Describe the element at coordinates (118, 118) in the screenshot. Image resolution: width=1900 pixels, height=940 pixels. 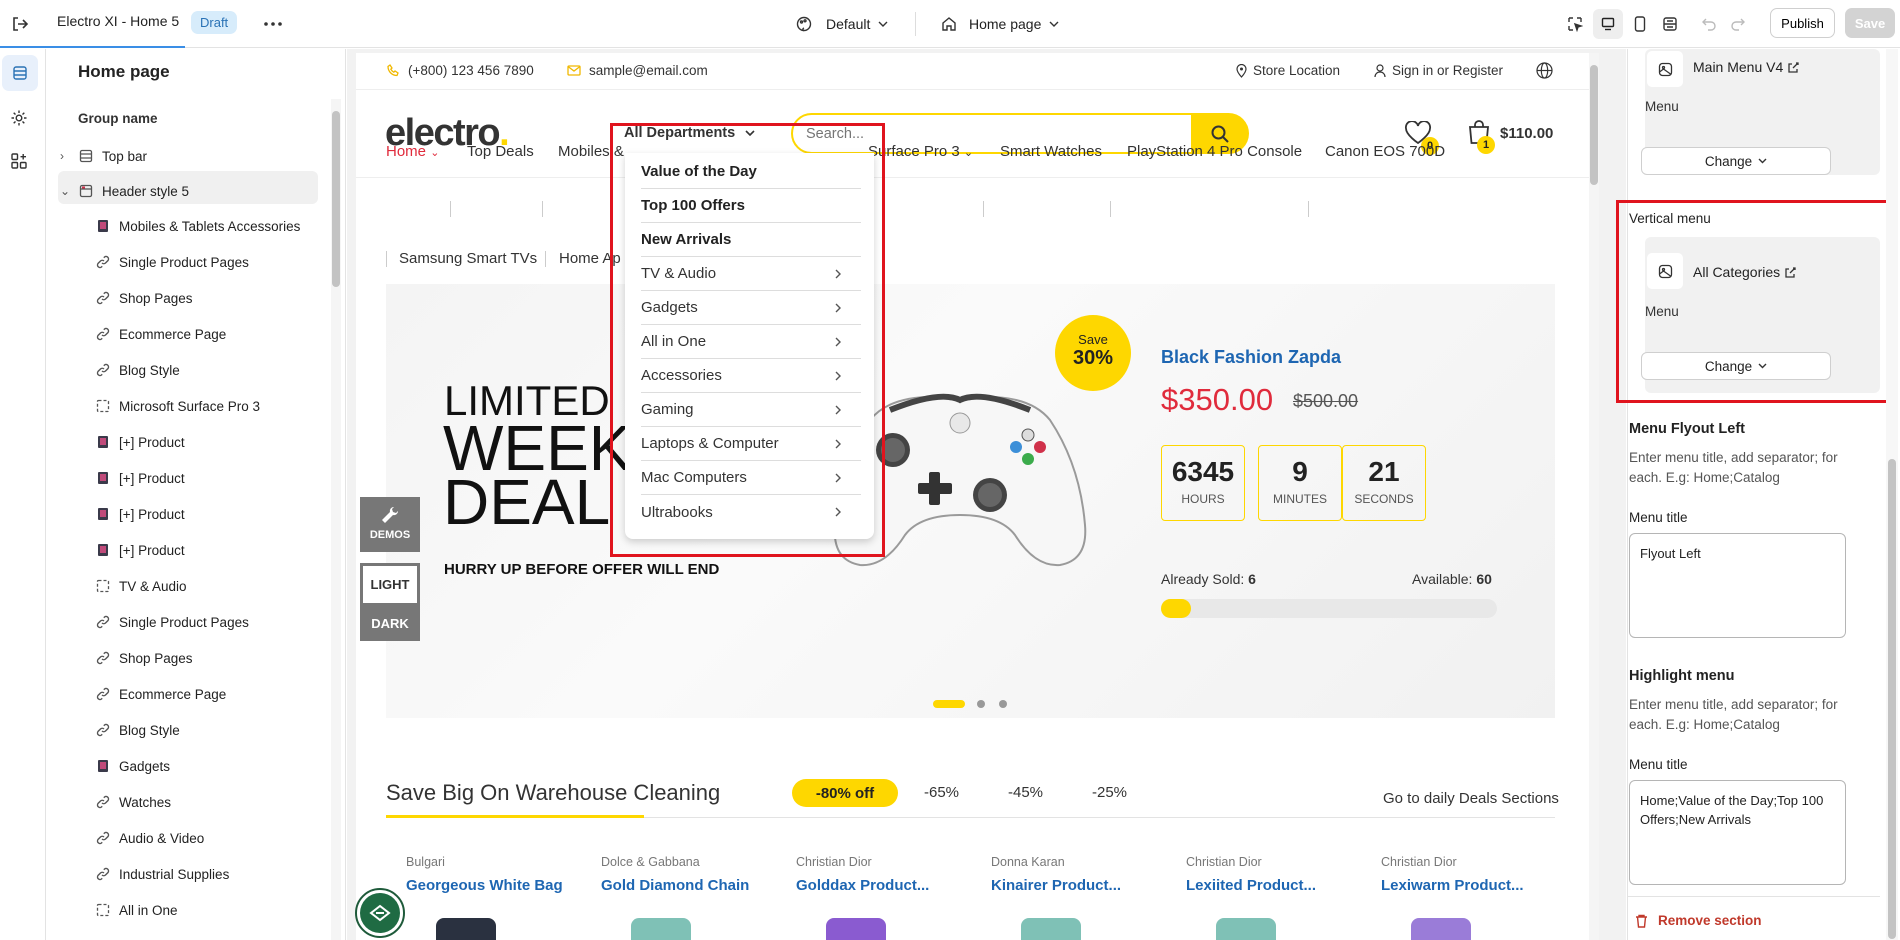
I see `group-name-label: Group name` at that location.